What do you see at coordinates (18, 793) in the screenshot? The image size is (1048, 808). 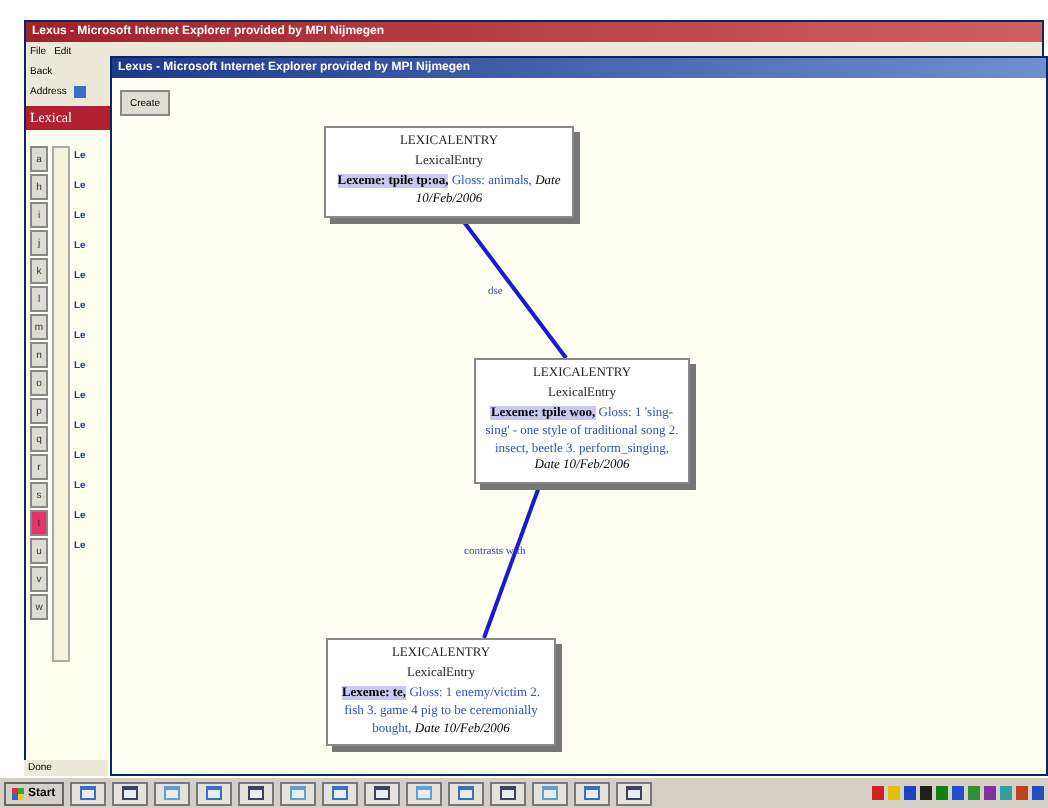 I see `windows-logo-icon` at bounding box center [18, 793].